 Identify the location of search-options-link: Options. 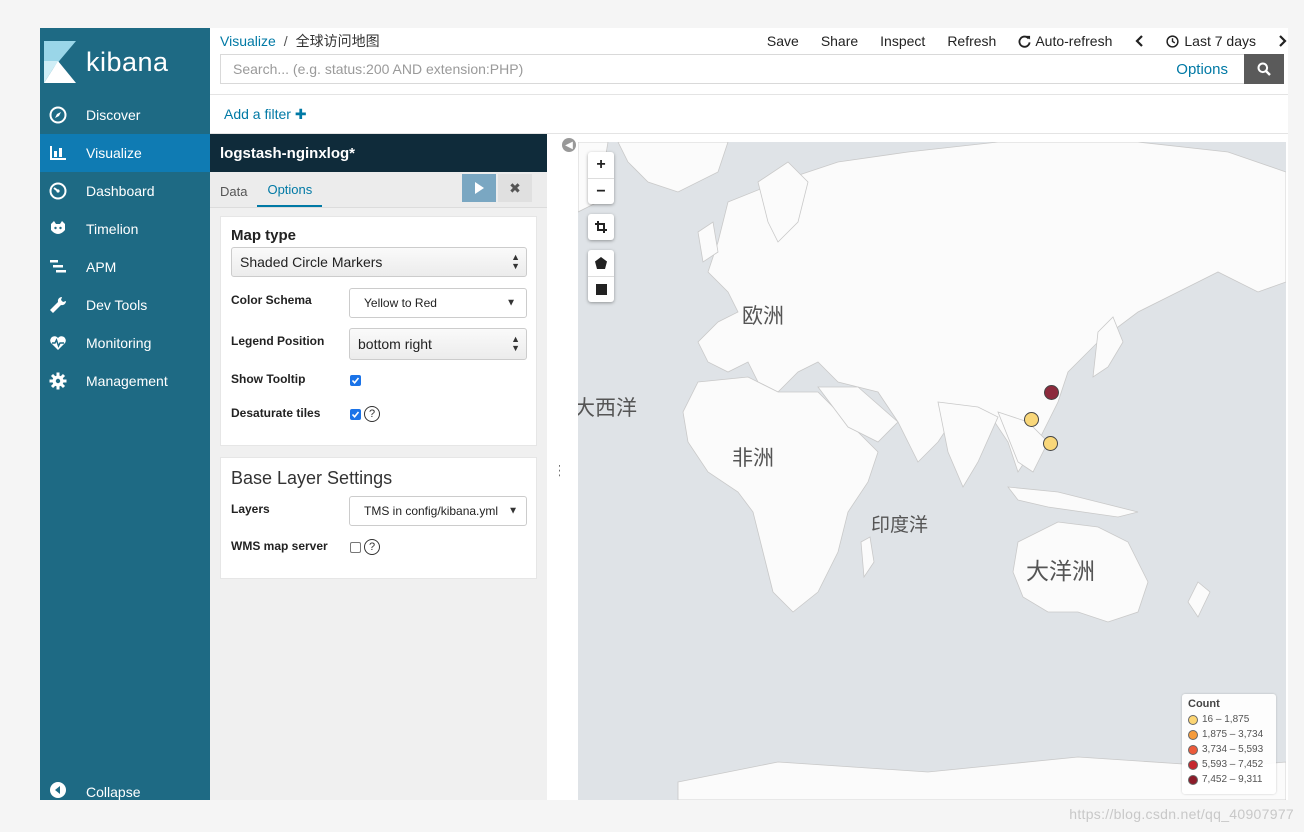
(1202, 69).